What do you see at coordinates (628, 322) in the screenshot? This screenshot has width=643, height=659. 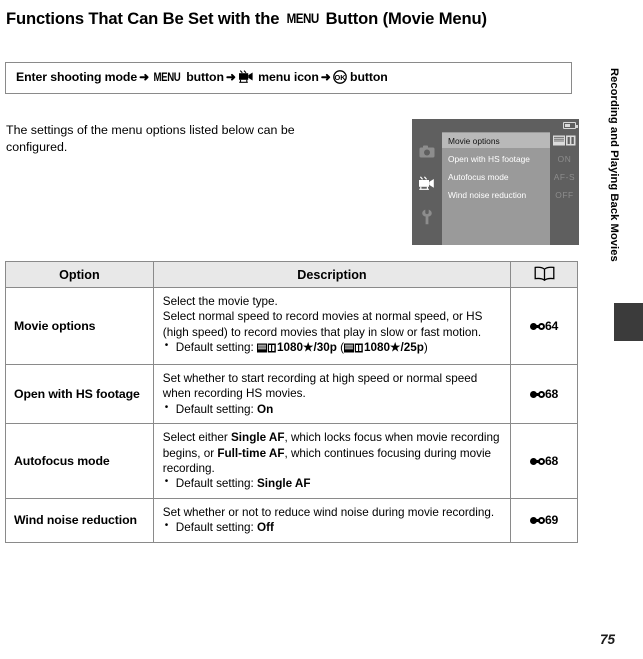 I see `chapter-thumb-tab` at bounding box center [628, 322].